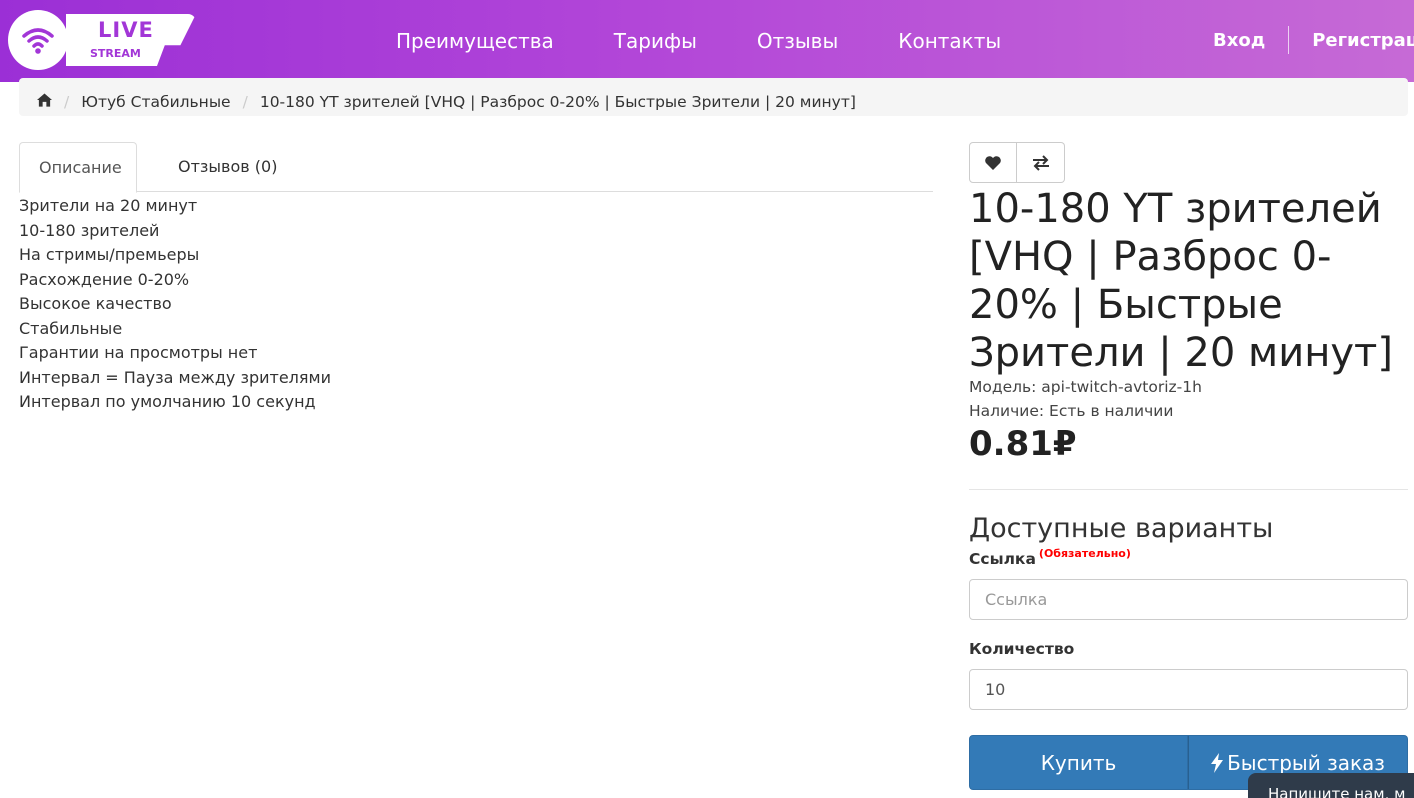  I want to click on description-line: Стабильные, so click(71, 328).